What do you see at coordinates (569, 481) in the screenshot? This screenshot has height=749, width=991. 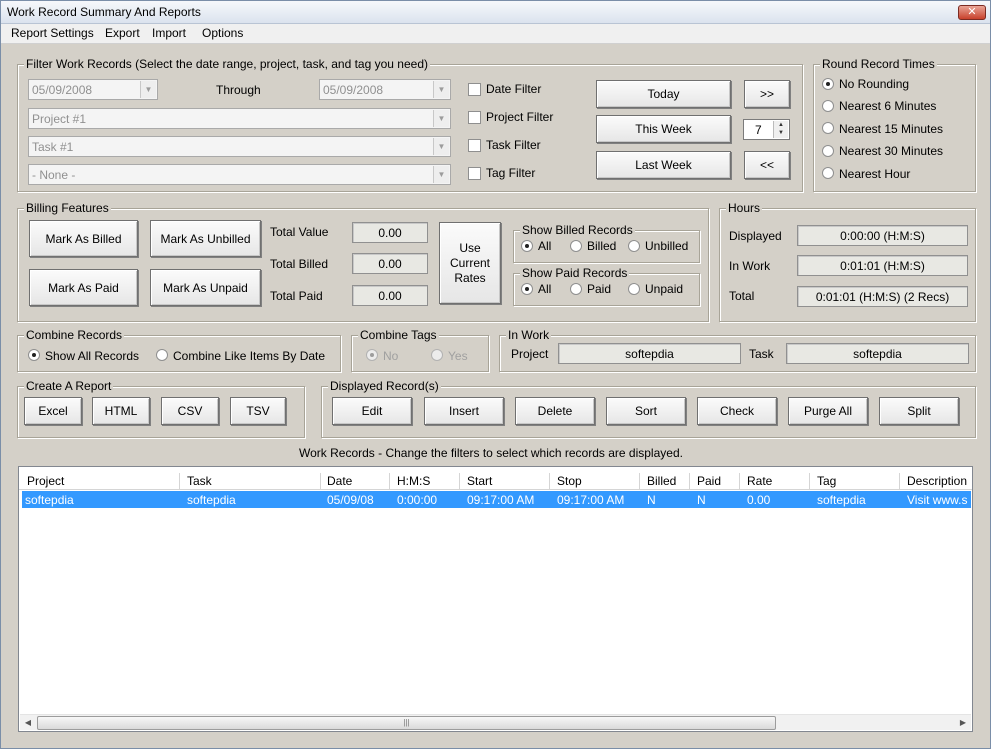 I see `column-header-stop: Stop` at bounding box center [569, 481].